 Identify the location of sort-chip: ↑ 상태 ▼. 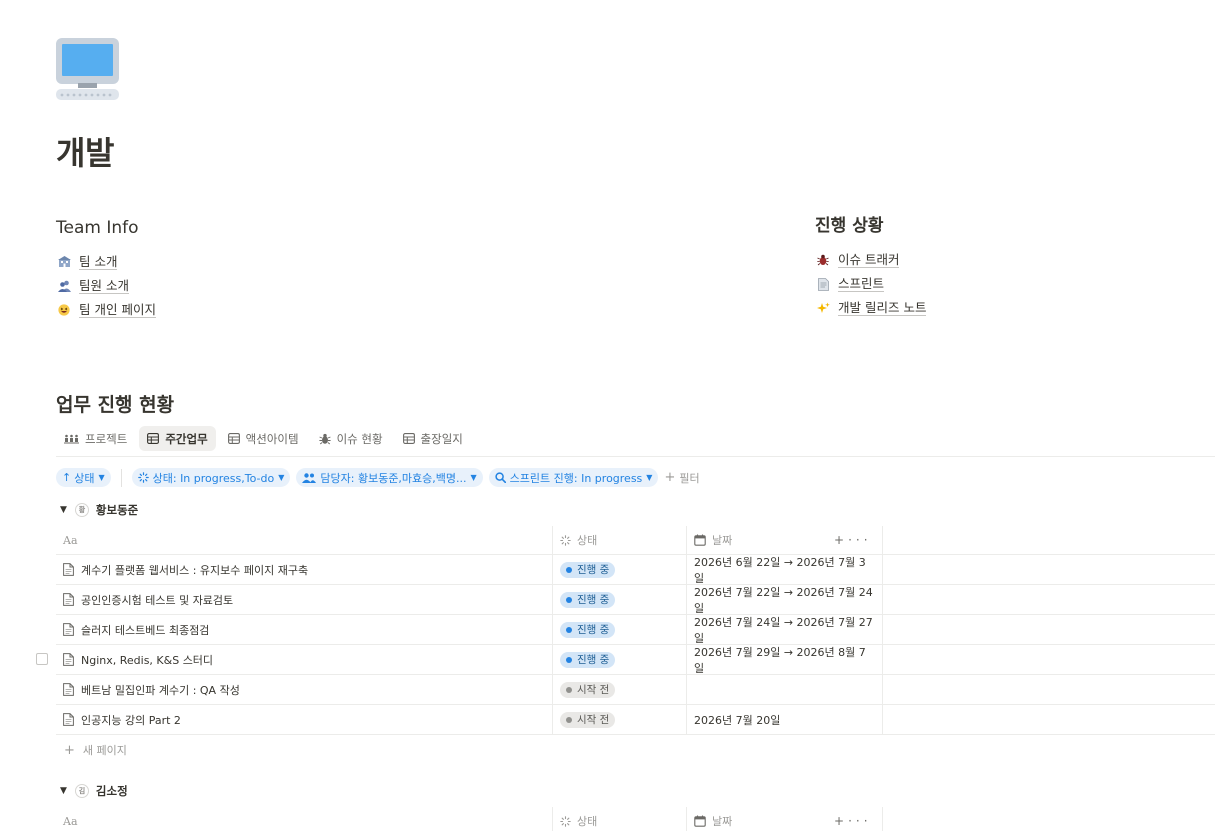
(83, 477).